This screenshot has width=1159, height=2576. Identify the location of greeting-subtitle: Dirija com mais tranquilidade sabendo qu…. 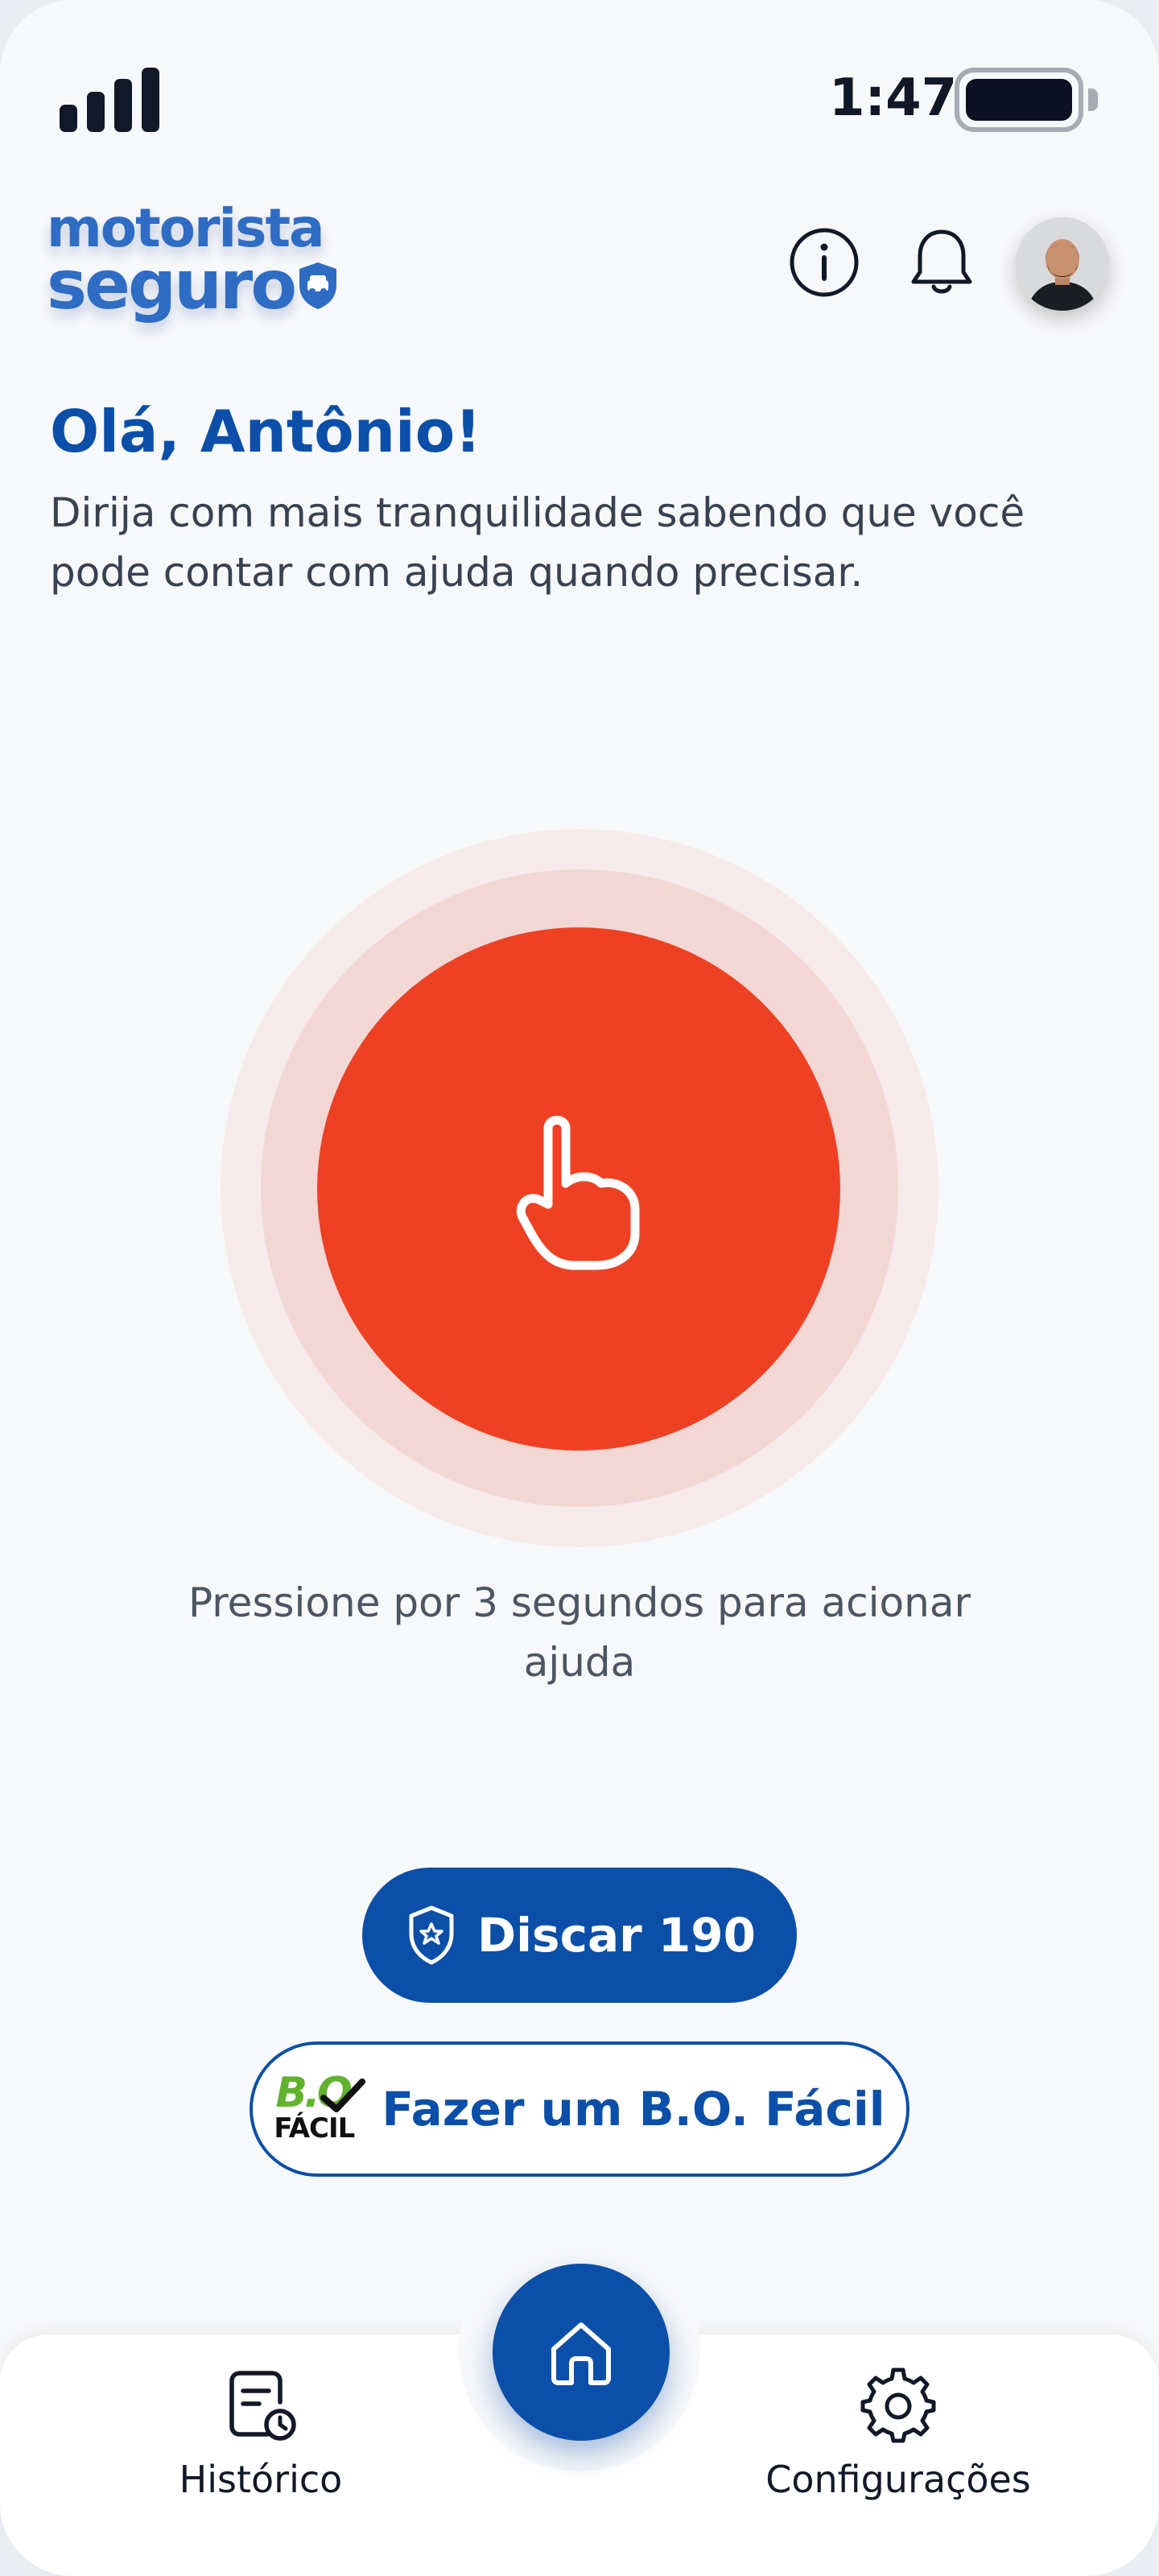
(537, 542).